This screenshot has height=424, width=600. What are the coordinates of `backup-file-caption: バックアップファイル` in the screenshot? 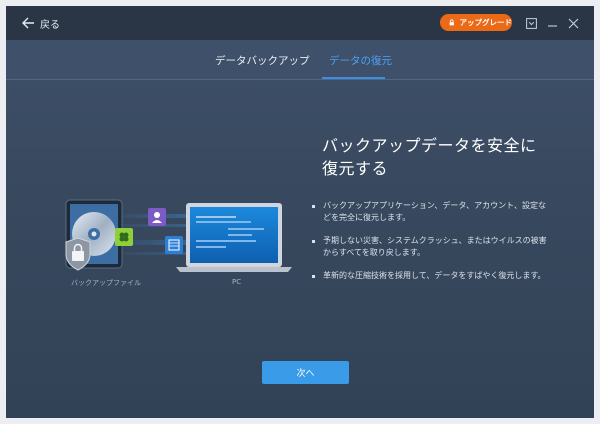 It's located at (106, 283).